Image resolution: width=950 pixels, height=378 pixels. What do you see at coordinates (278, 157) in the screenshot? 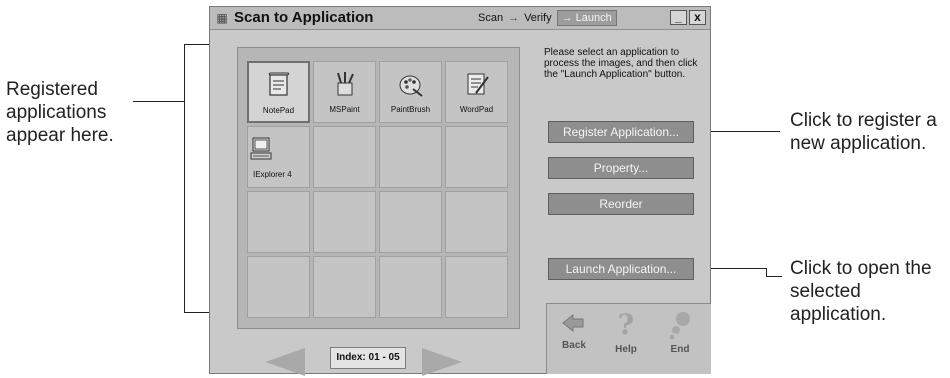
I see `app-cell-iexplorer: IExplorer 4` at bounding box center [278, 157].